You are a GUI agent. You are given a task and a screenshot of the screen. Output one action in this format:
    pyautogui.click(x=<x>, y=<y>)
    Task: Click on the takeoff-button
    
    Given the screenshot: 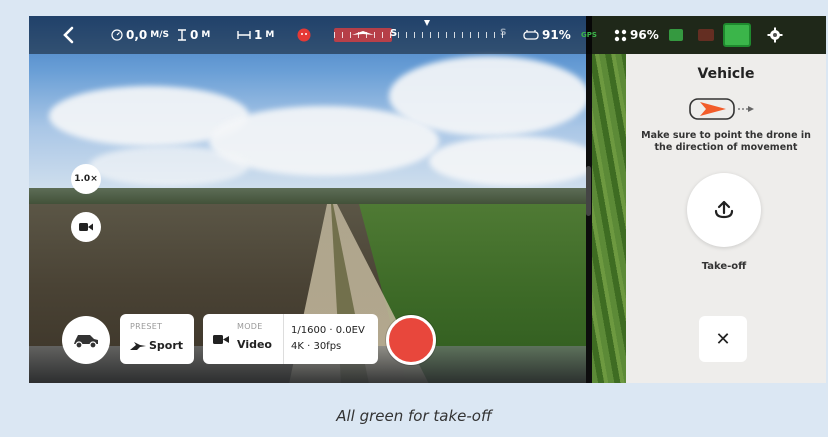 What is the action you would take?
    pyautogui.click(x=724, y=210)
    